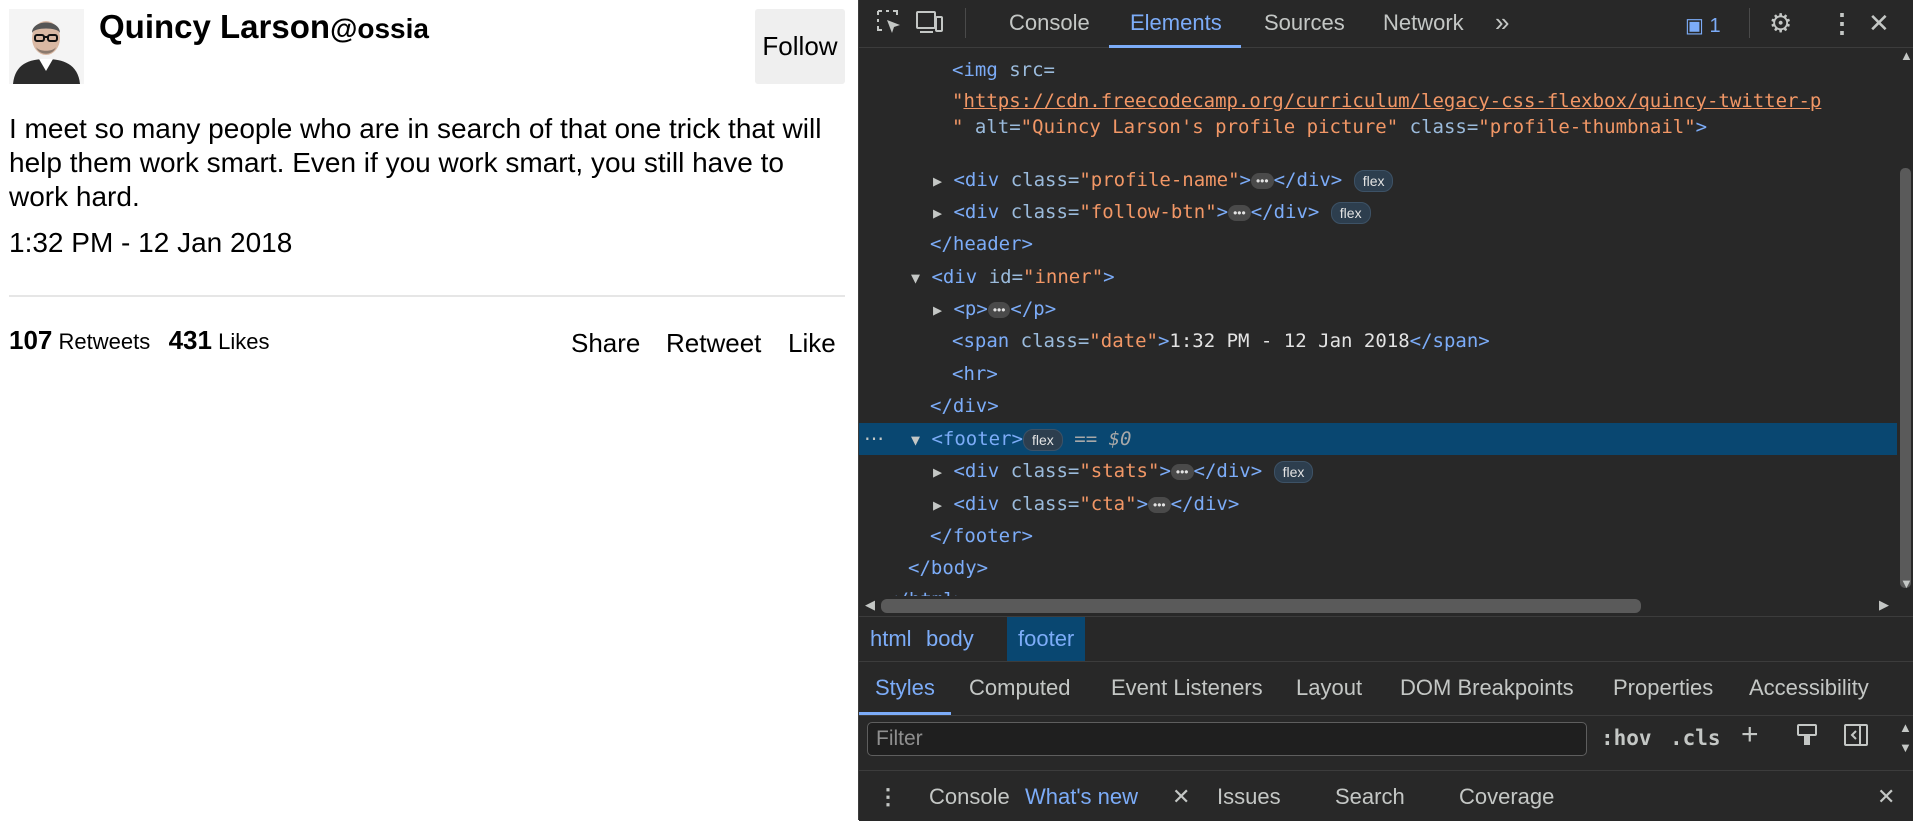  What do you see at coordinates (713, 343) in the screenshot?
I see `retweet-button: Retweet` at bounding box center [713, 343].